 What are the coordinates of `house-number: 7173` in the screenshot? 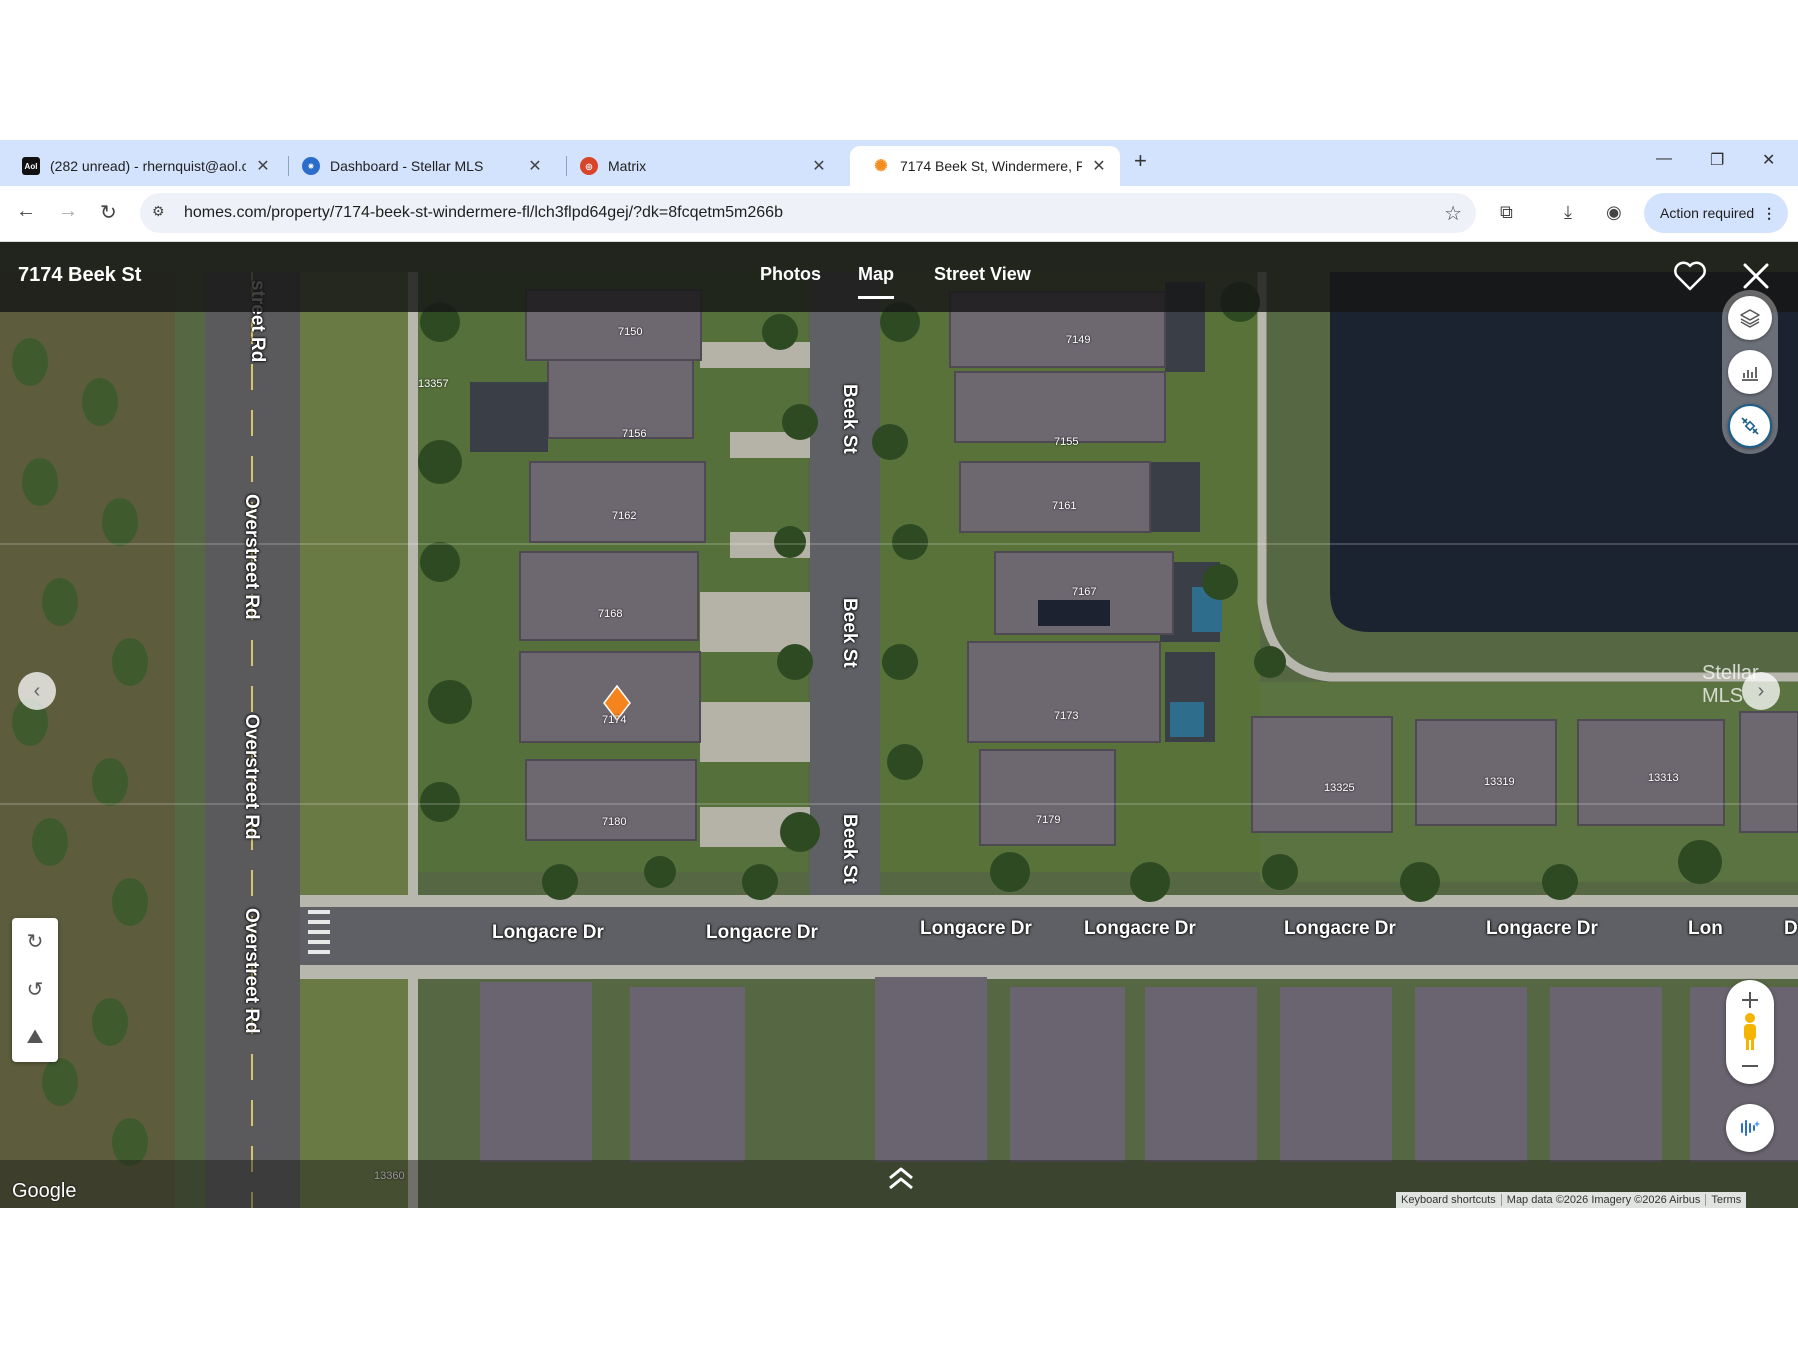 It's located at (1066, 716).